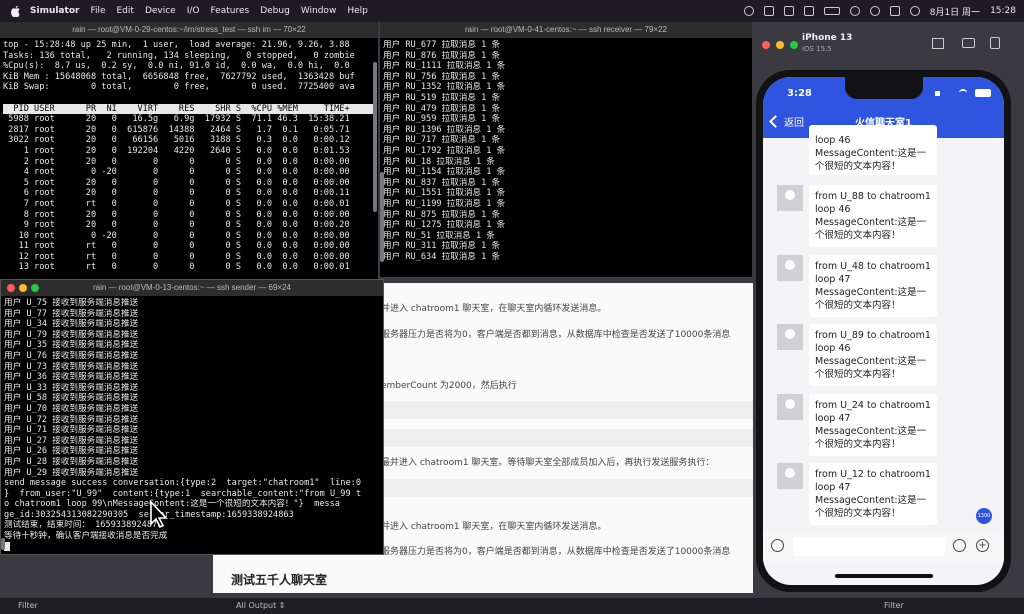 This screenshot has width=1024, height=614. Describe the element at coordinates (984, 516) in the screenshot. I see `unread-badge: 1300` at that location.